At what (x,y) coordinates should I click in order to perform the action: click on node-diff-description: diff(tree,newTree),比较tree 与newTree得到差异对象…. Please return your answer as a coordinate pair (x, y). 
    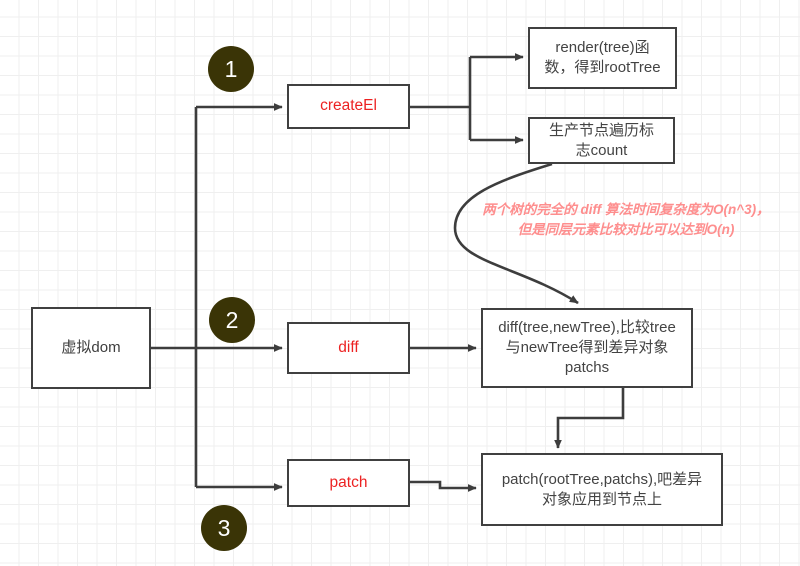
    Looking at the image, I should click on (587, 348).